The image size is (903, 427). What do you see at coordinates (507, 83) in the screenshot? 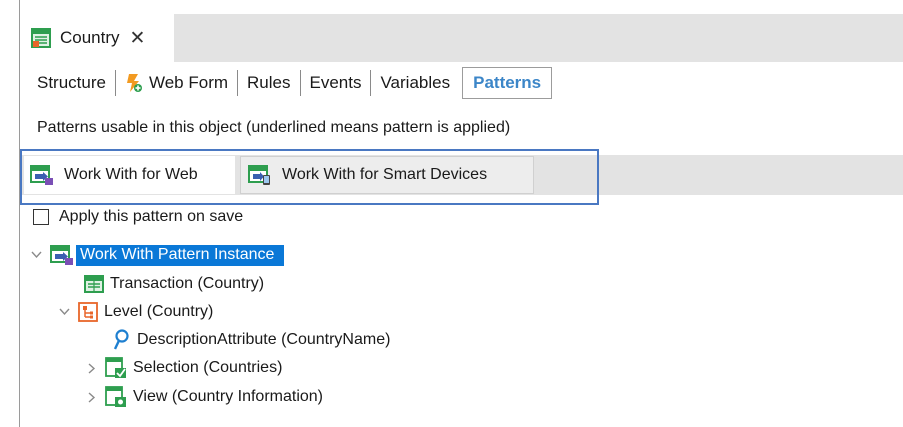
I see `tab-patterns: Patterns` at bounding box center [507, 83].